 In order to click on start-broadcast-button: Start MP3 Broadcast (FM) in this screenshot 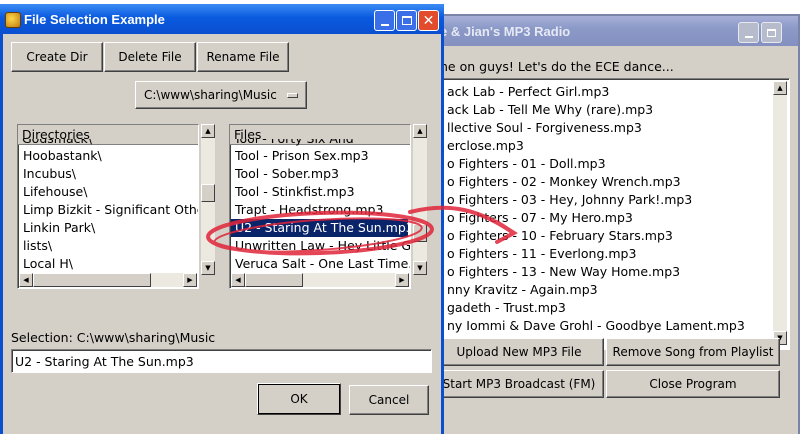, I will do `click(519, 384)`.